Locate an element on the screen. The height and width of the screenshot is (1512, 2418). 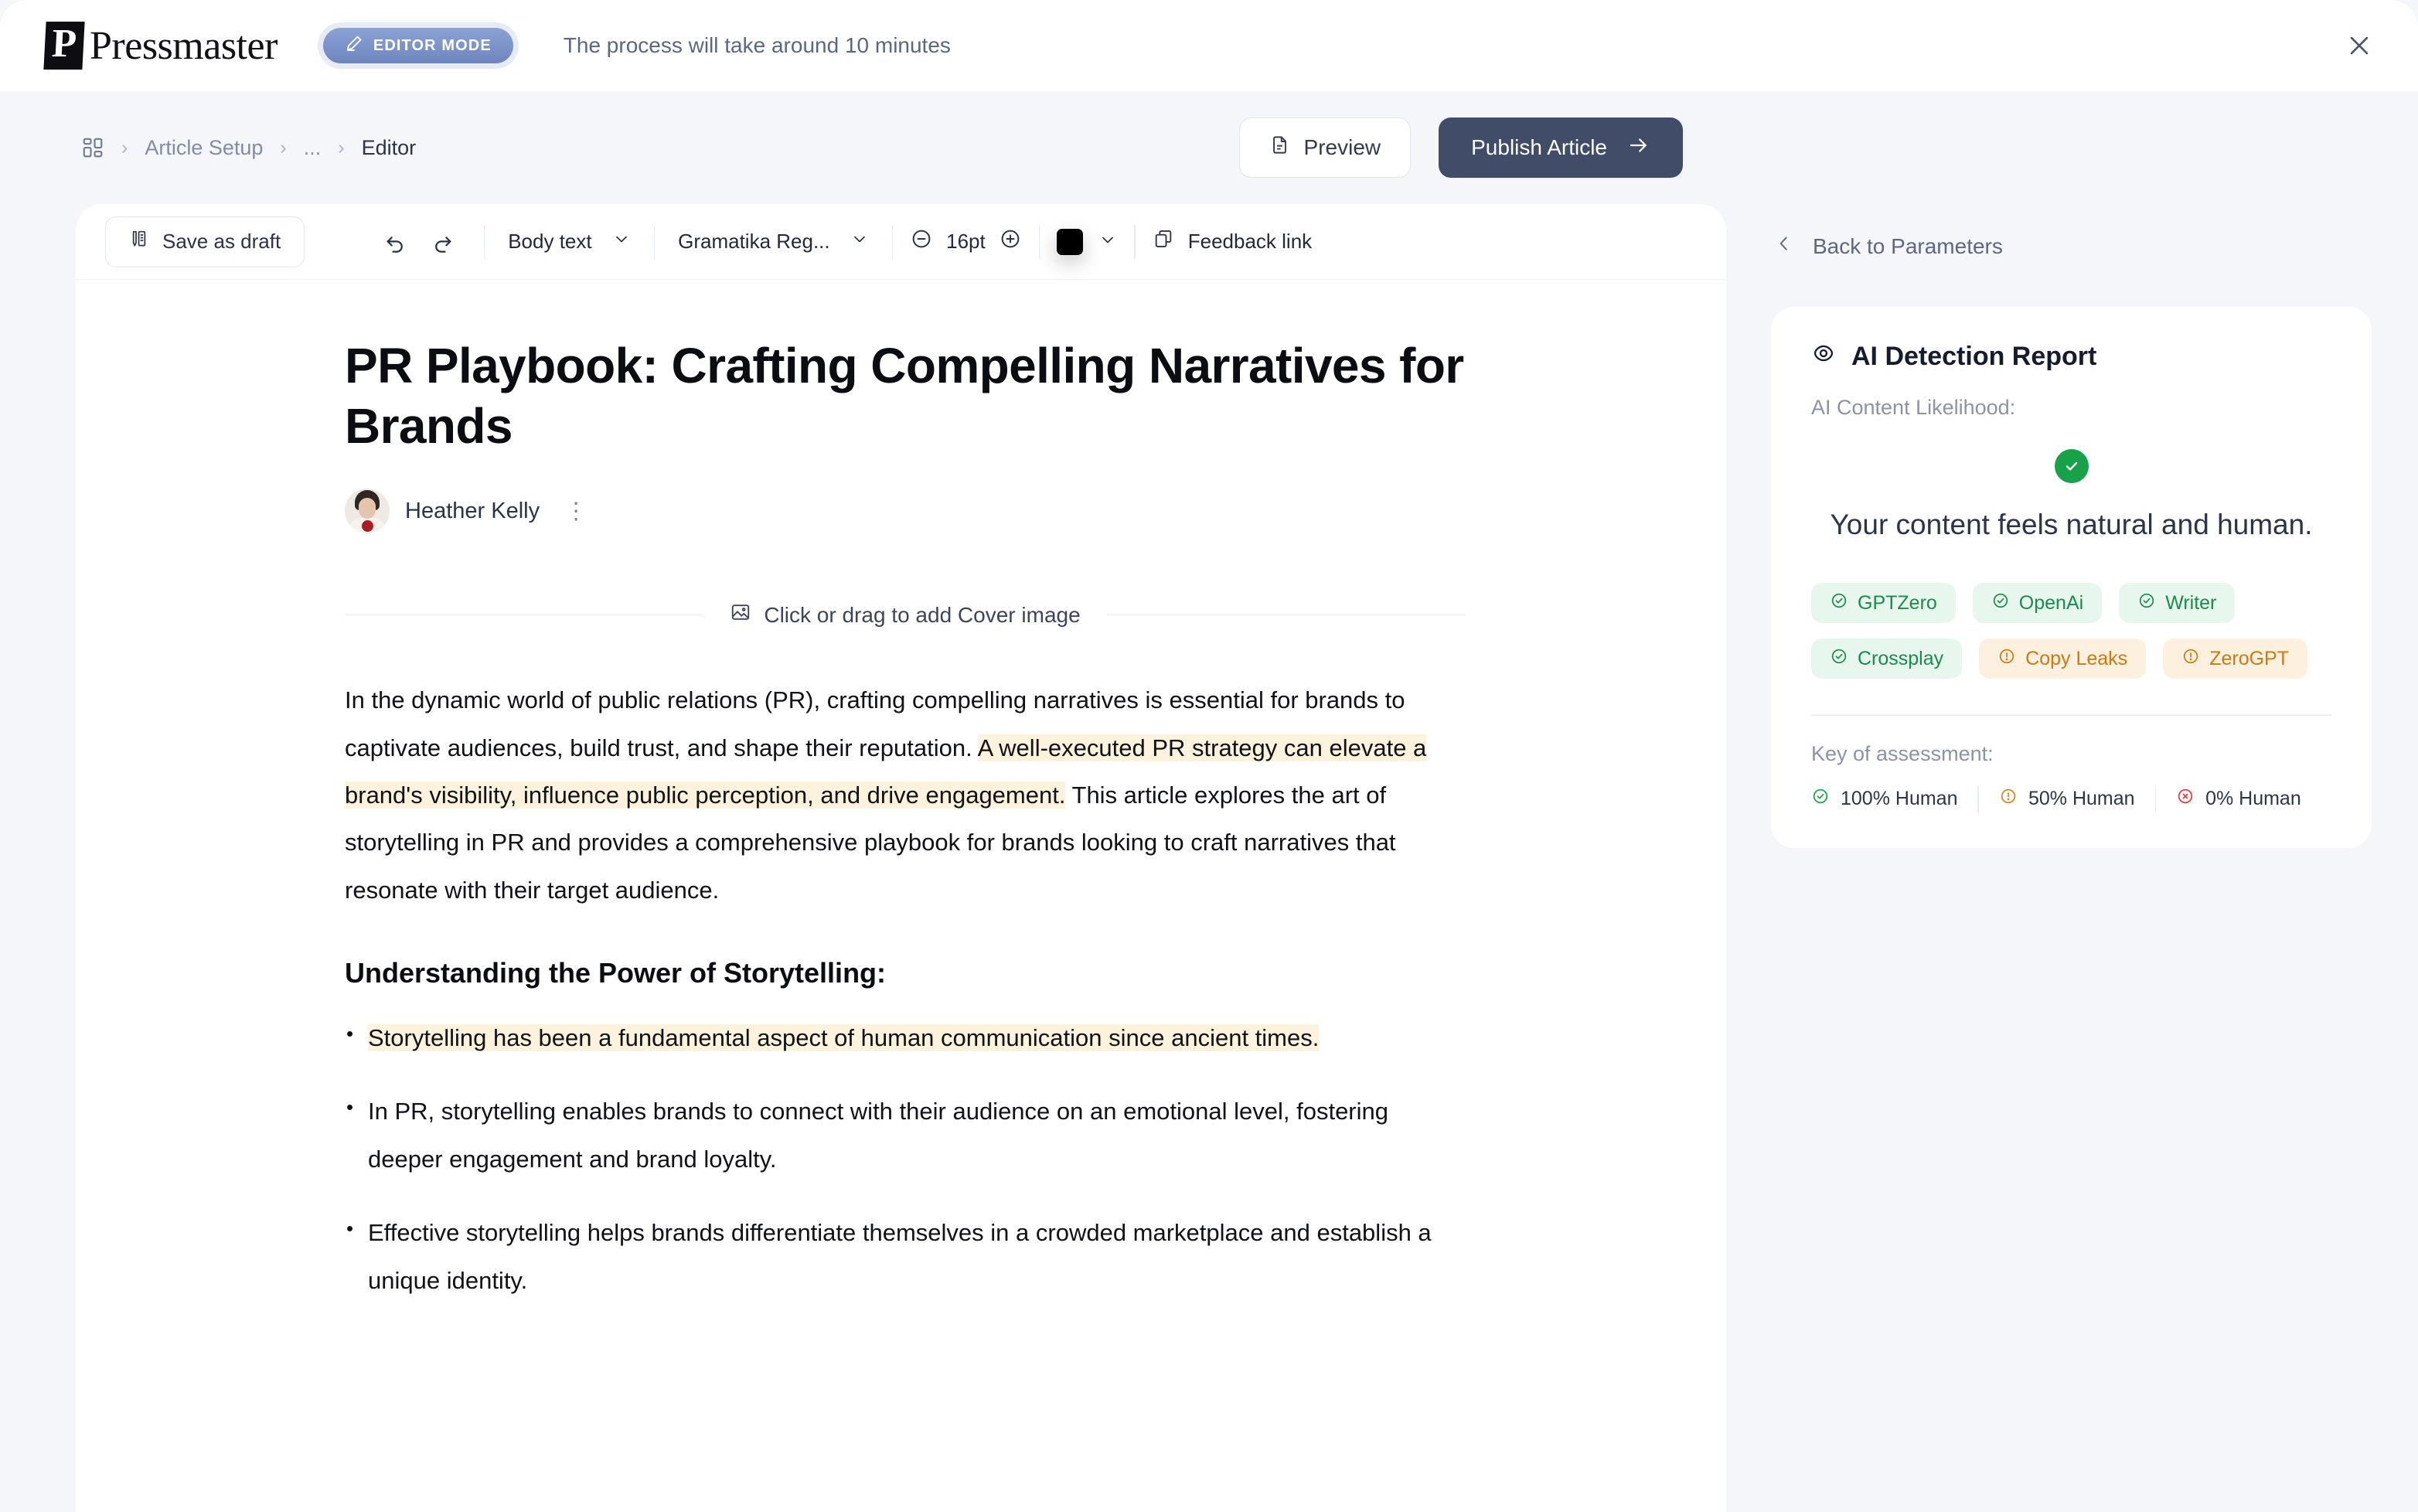
redo-arrow-icon is located at coordinates (443, 242).